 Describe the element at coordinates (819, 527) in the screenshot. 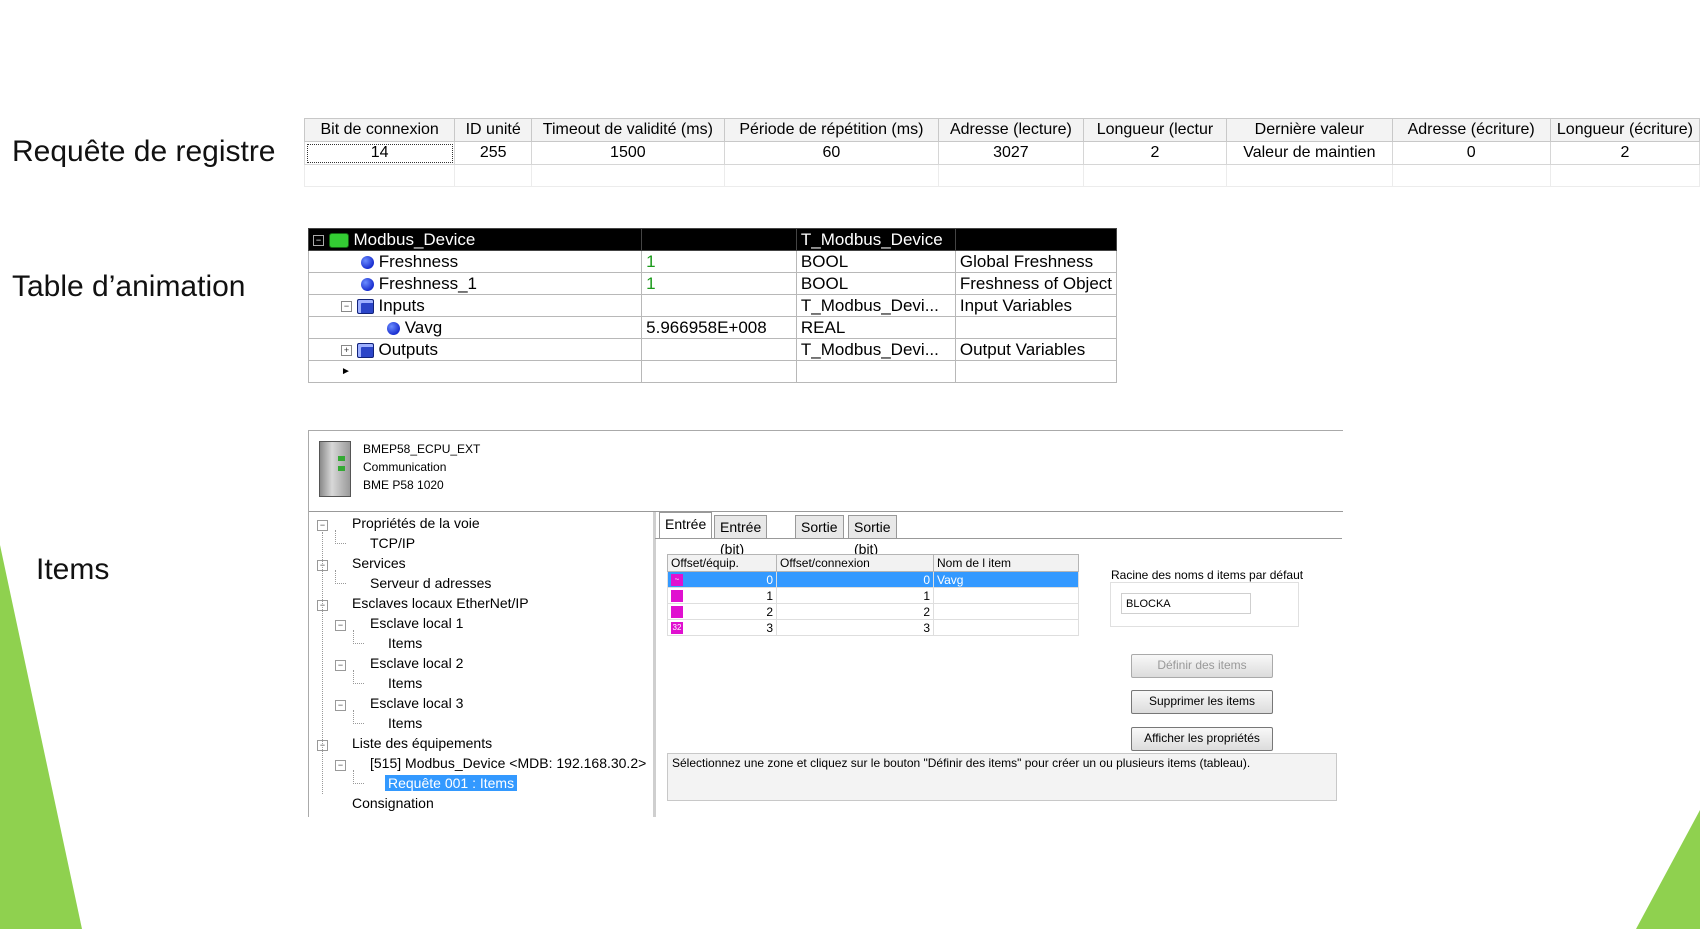

I see `tab-output: Sortie` at that location.